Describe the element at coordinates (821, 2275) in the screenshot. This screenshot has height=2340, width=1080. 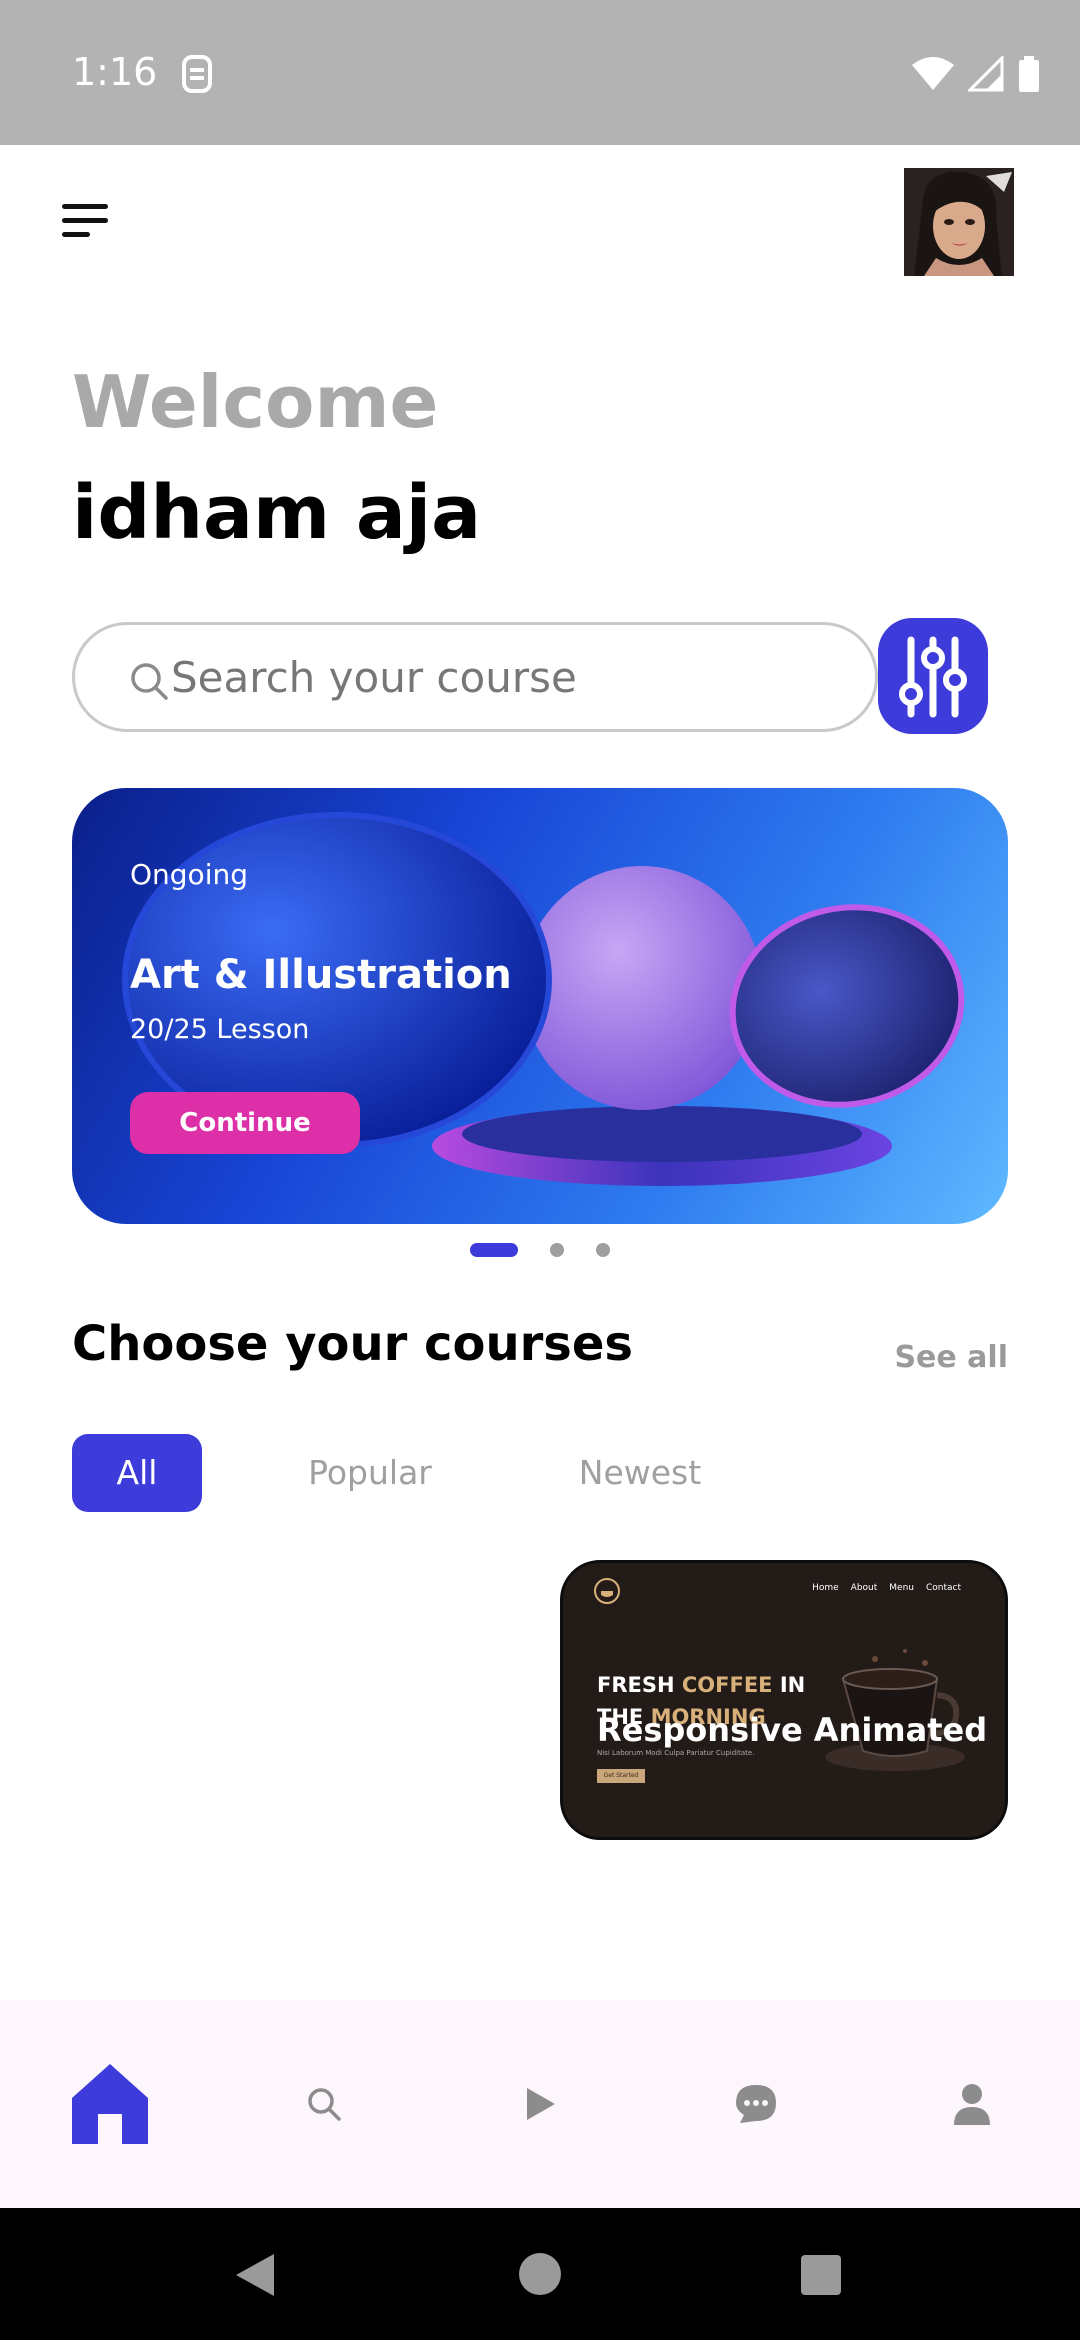
I see `recents-icon` at that location.